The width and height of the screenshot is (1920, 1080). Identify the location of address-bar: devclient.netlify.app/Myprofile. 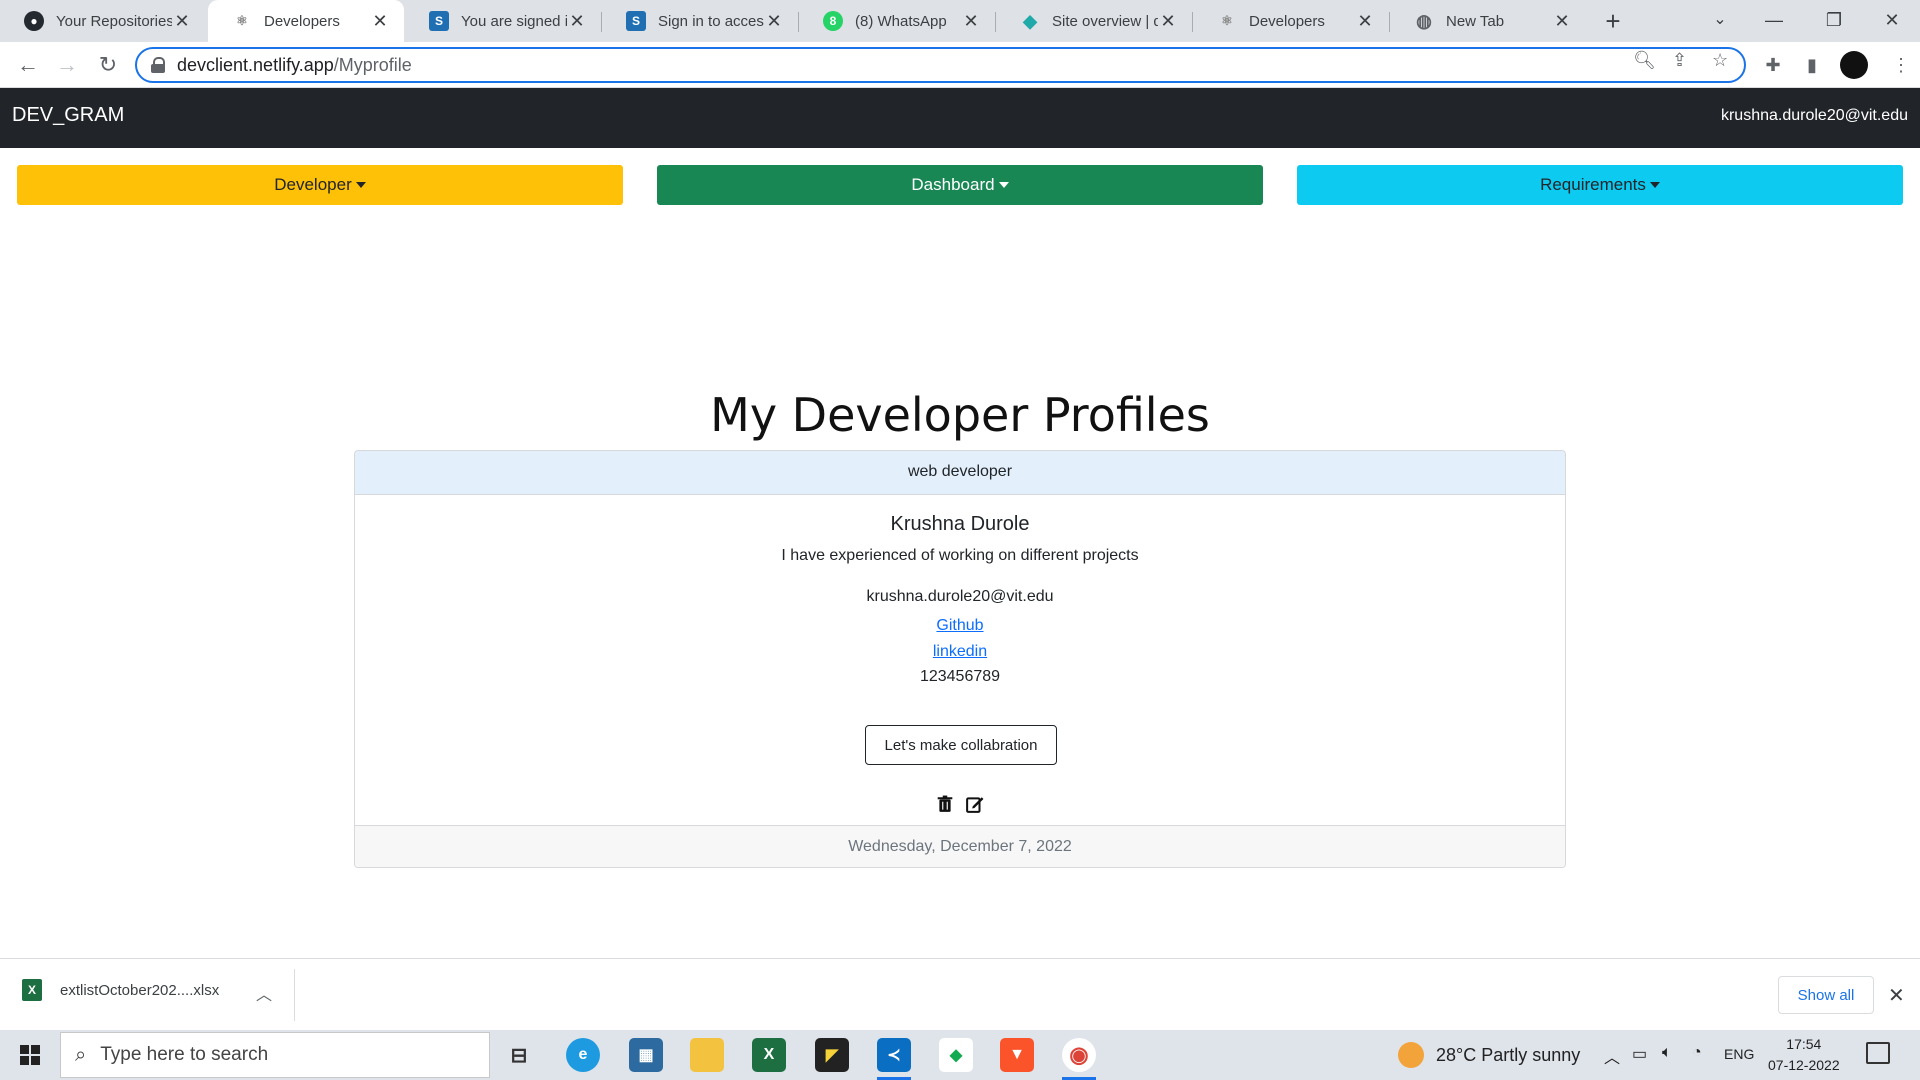
(940, 65).